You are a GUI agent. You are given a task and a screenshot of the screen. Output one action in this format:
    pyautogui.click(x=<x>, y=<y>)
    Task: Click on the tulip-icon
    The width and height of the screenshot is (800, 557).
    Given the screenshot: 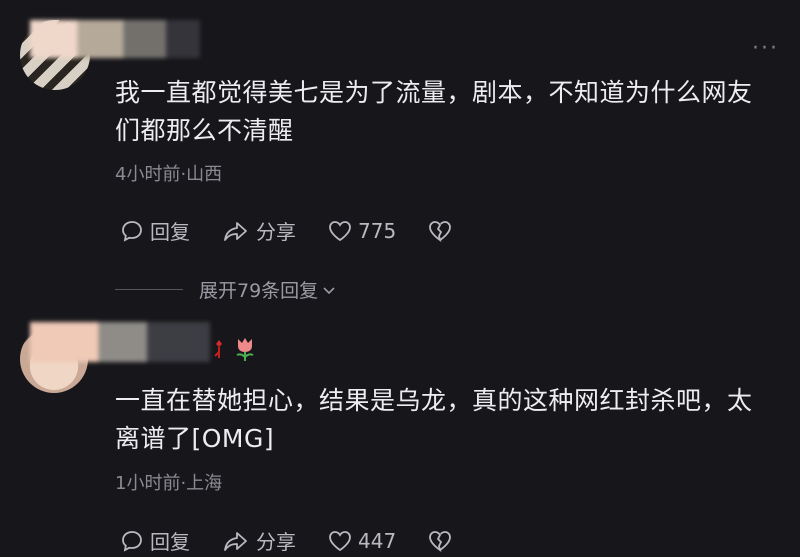 What is the action you would take?
    pyautogui.click(x=245, y=351)
    